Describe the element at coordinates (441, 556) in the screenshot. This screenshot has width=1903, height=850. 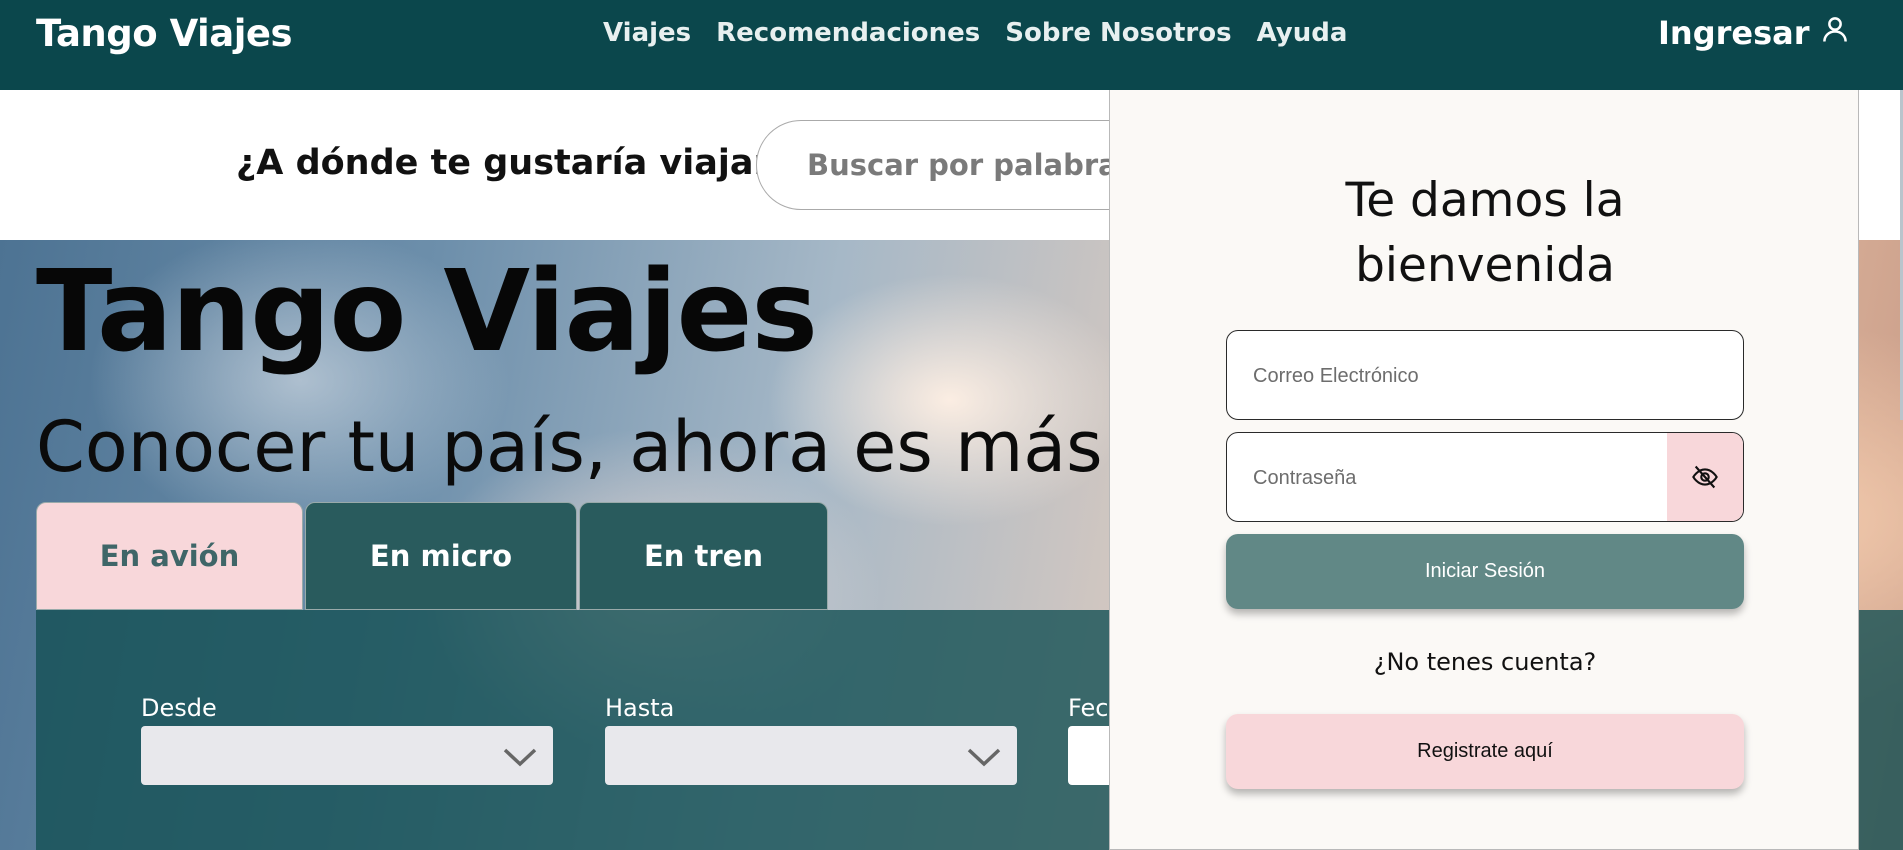
I see `tab-micro: En micro` at that location.